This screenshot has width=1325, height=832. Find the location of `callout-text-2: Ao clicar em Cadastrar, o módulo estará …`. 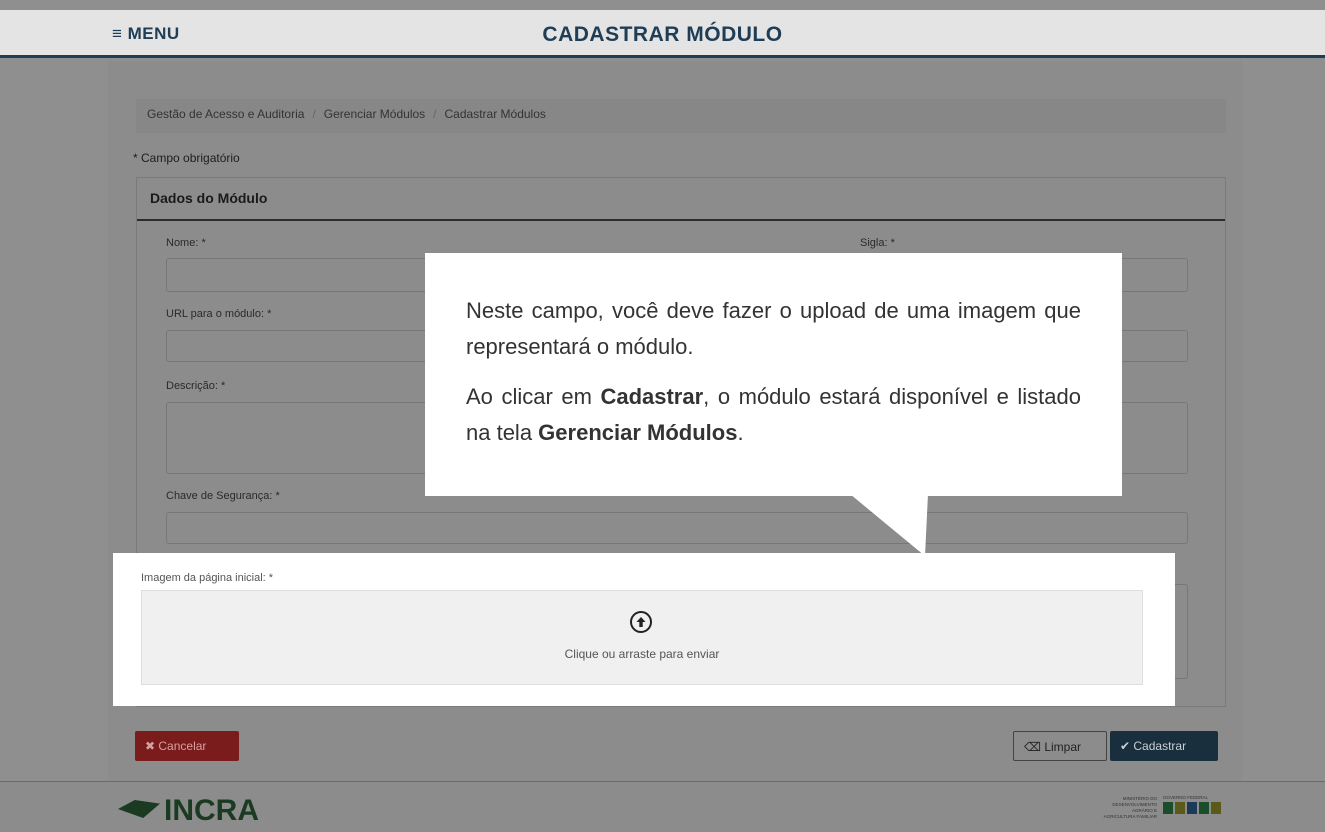

callout-text-2: Ao clicar em Cadastrar, o módulo estará … is located at coordinates (773, 414).